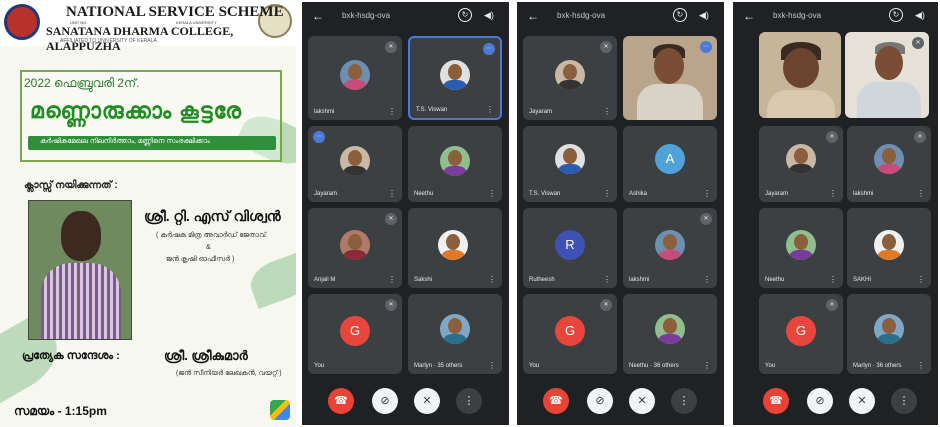 Image resolution: width=940 pixels, height=427 pixels. What do you see at coordinates (455, 248) in the screenshot?
I see `participant-tile: Sakshi ⋮` at bounding box center [455, 248].